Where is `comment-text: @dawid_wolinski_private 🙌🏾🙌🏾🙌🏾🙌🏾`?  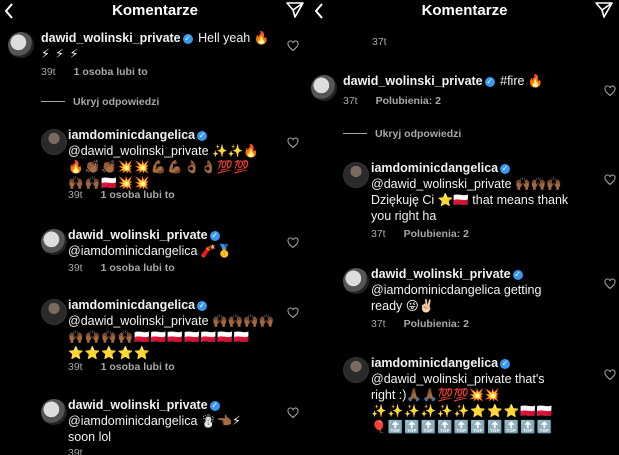
comment-text: @dawid_wolinski_private 🙌🏾🙌🏾🙌🏾🙌🏾 is located at coordinates (171, 321).